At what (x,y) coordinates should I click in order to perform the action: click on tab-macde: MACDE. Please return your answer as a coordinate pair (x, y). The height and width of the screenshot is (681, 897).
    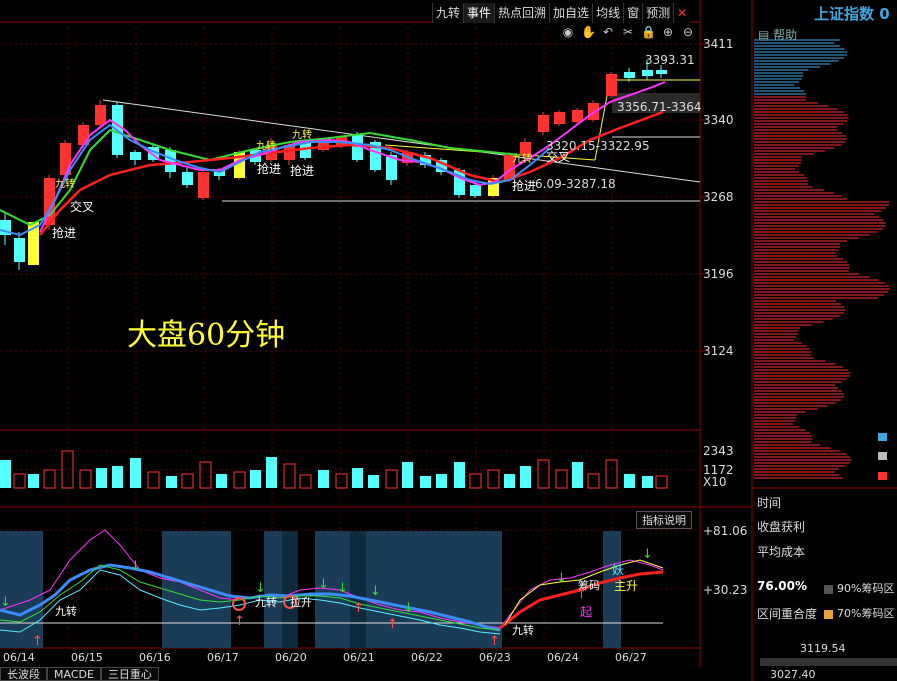
    Looking at the image, I should click on (74, 674).